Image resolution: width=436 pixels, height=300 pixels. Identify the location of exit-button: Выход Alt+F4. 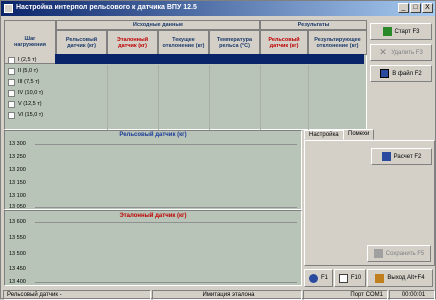
(400, 278).